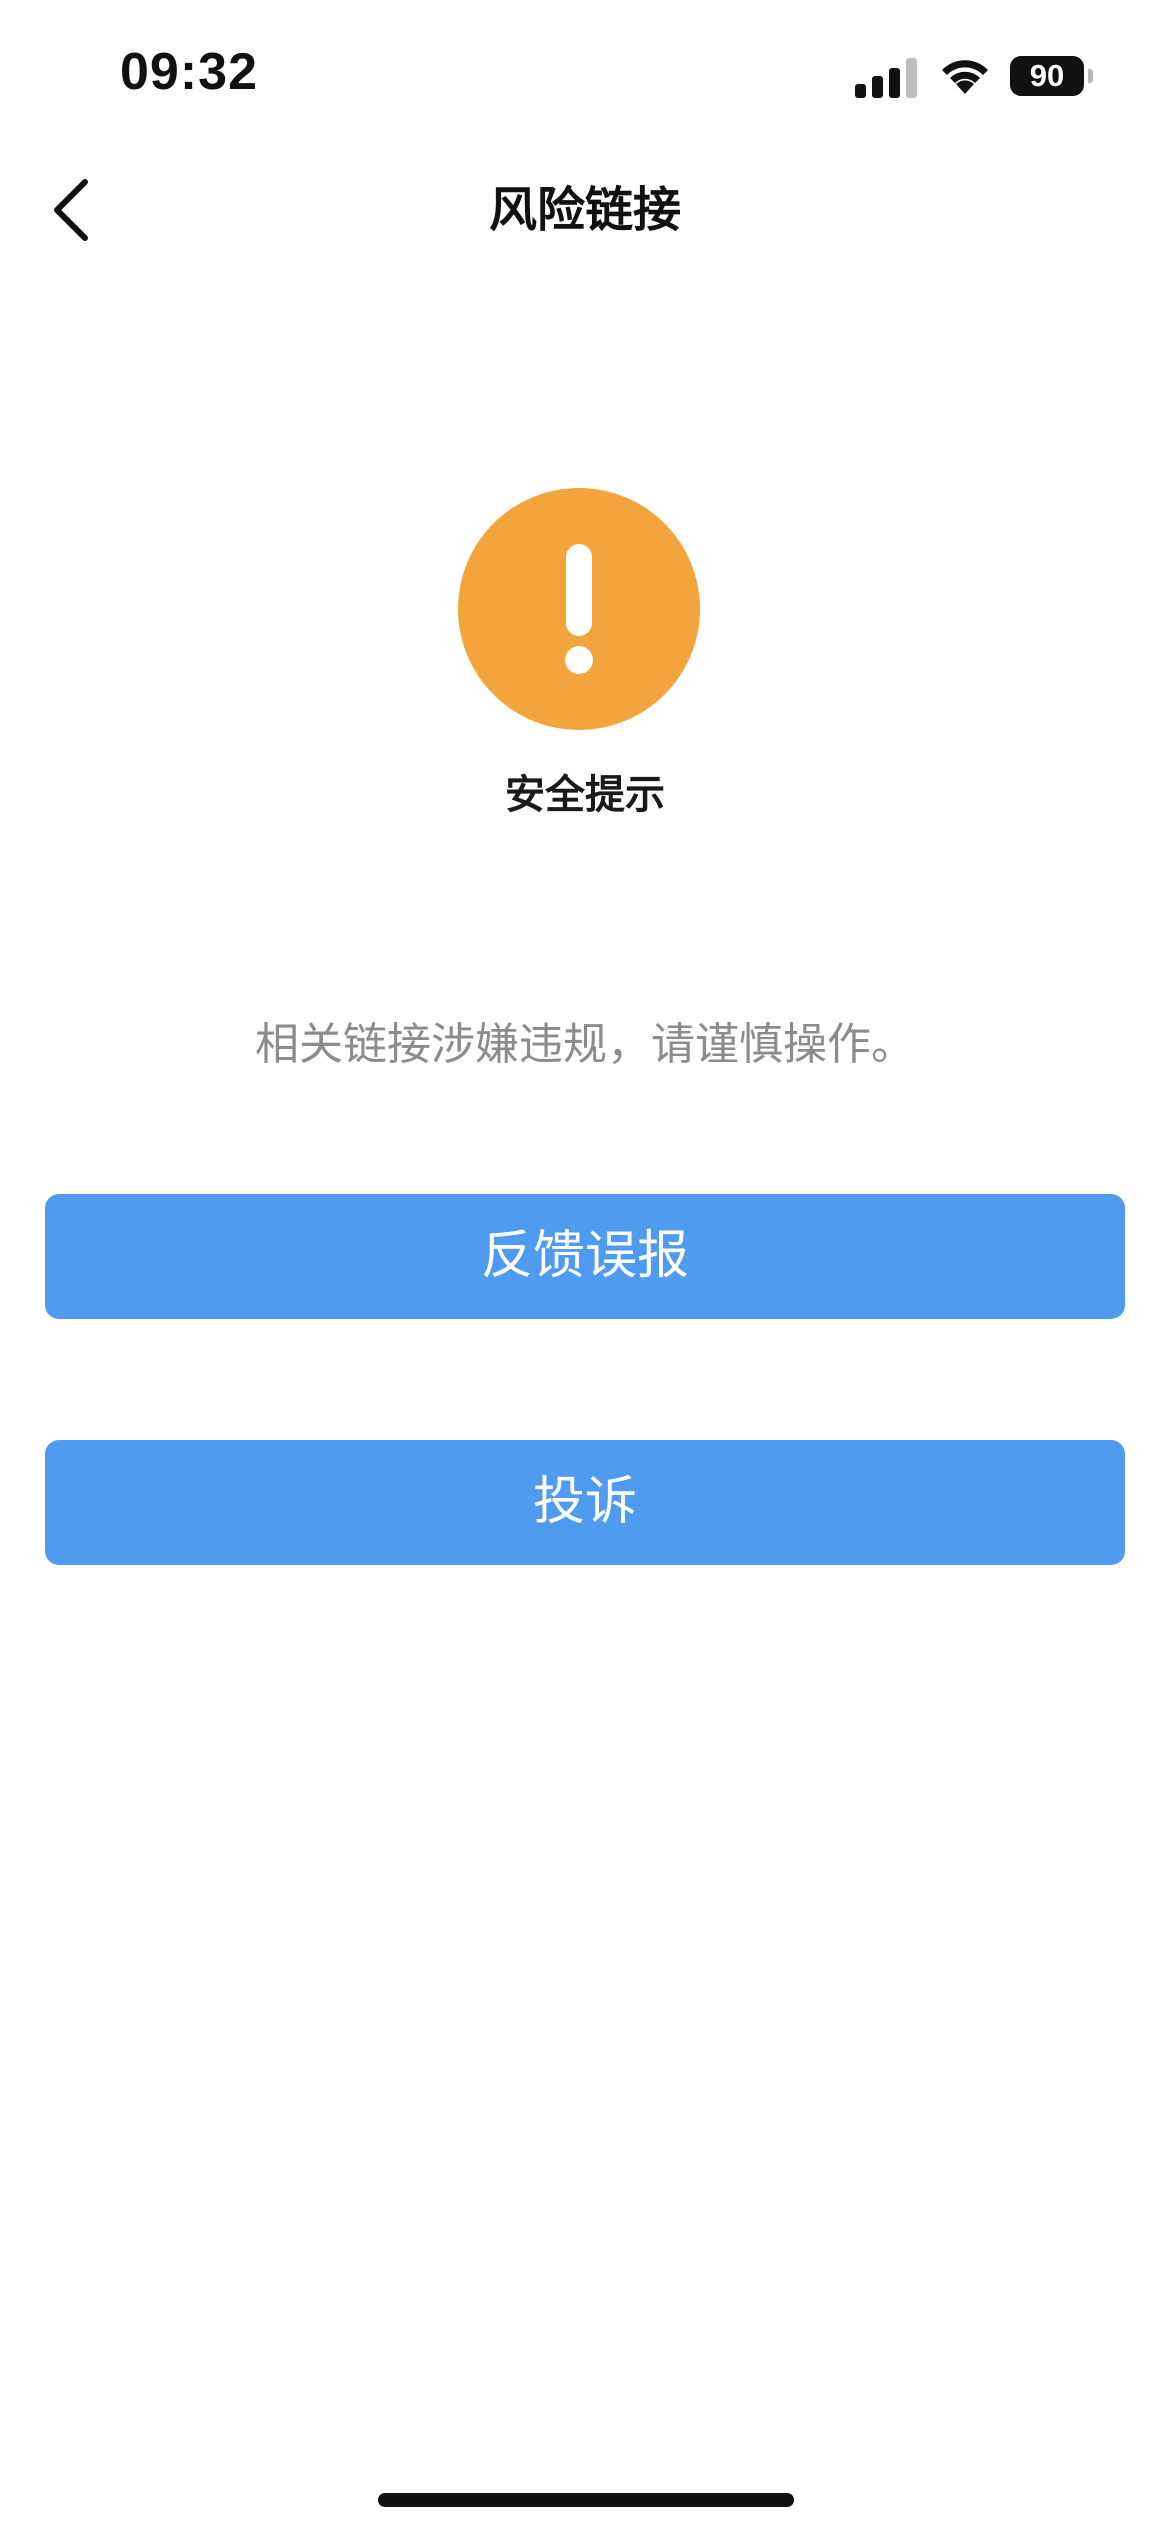 The height and width of the screenshot is (2532, 1170). I want to click on wifi-icon, so click(965, 77).